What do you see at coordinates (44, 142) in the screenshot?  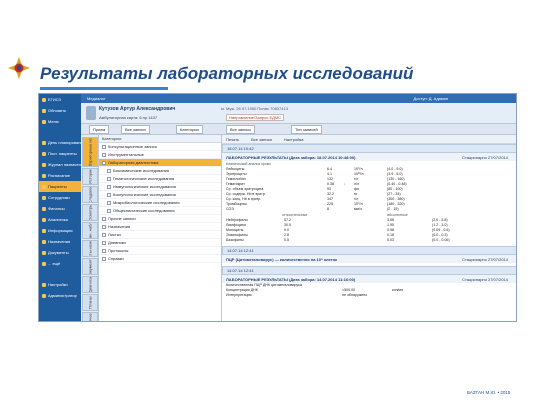 I see `calendar-icon` at bounding box center [44, 142].